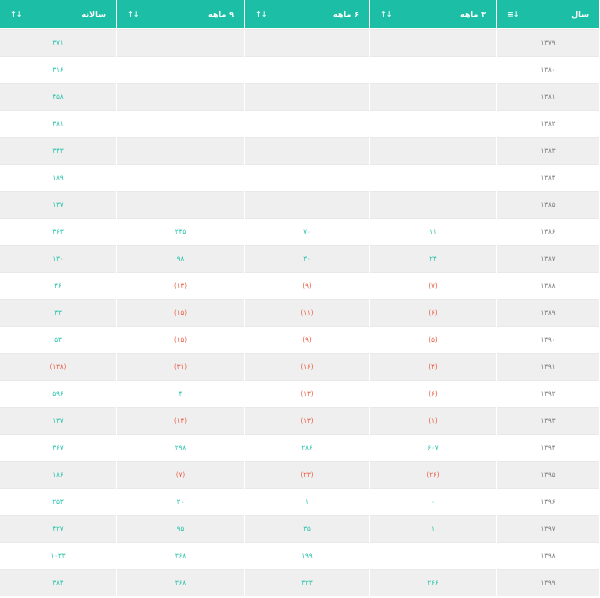 Image resolution: width=600 pixels, height=598 pixels. What do you see at coordinates (180, 14) in the screenshot?
I see `column-header-q9: ۹ ماهه ↓↑` at bounding box center [180, 14].